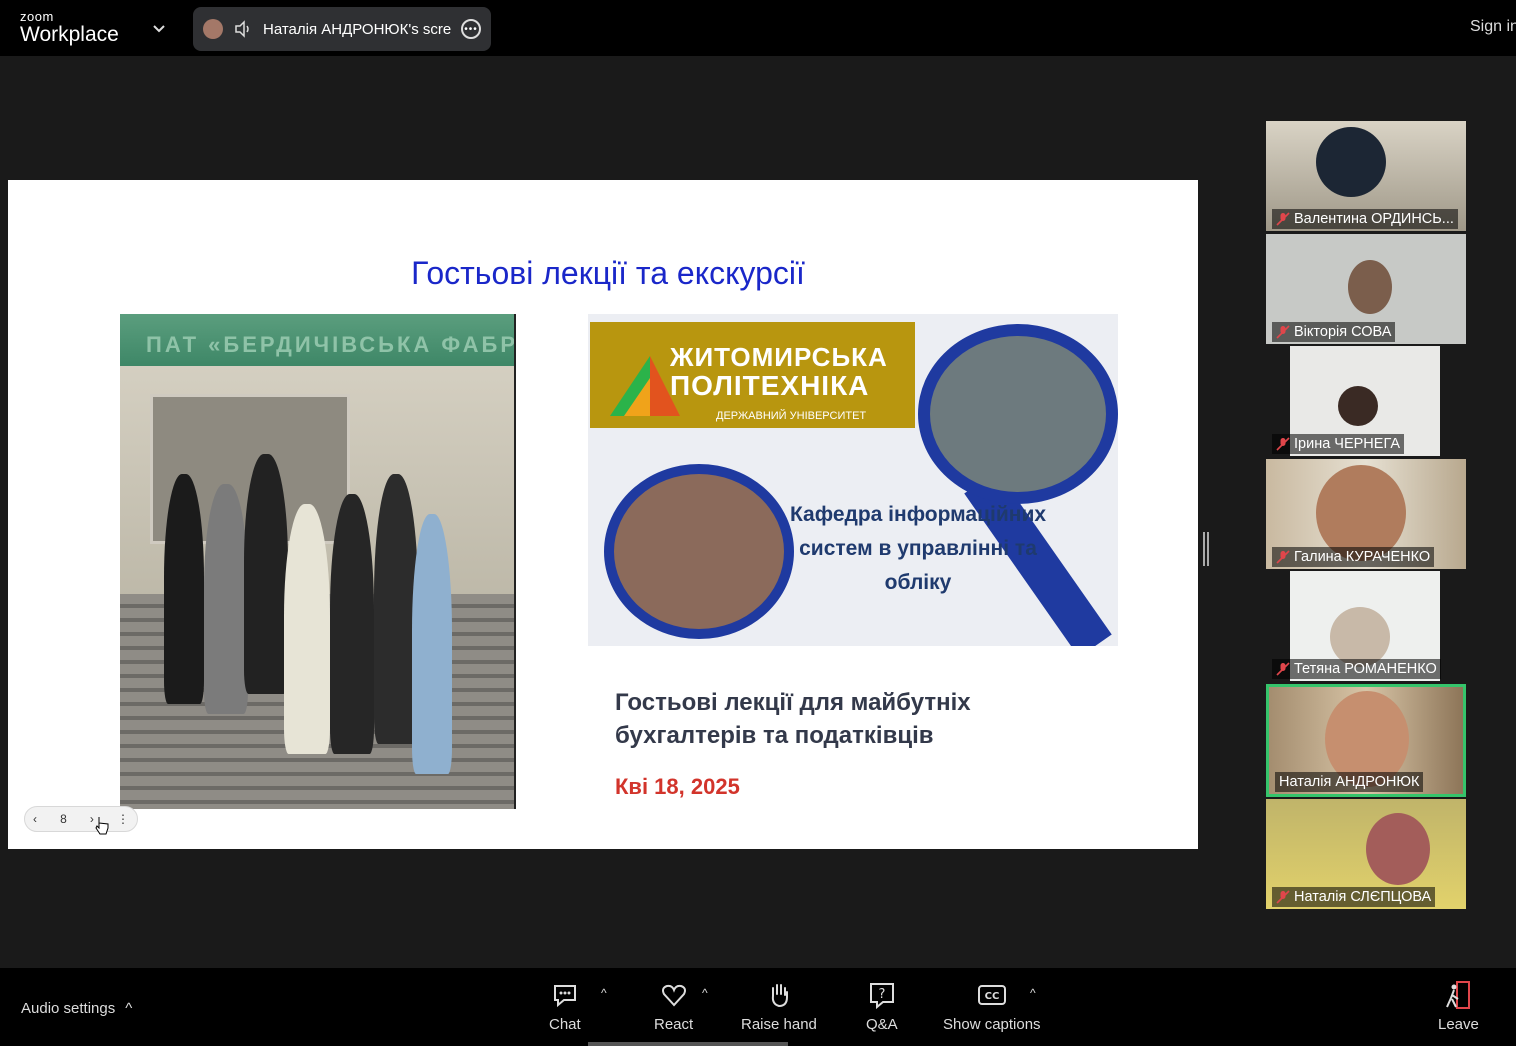 This screenshot has height=1046, width=1516. I want to click on raise-hand-button: Raise hand, so click(779, 1006).